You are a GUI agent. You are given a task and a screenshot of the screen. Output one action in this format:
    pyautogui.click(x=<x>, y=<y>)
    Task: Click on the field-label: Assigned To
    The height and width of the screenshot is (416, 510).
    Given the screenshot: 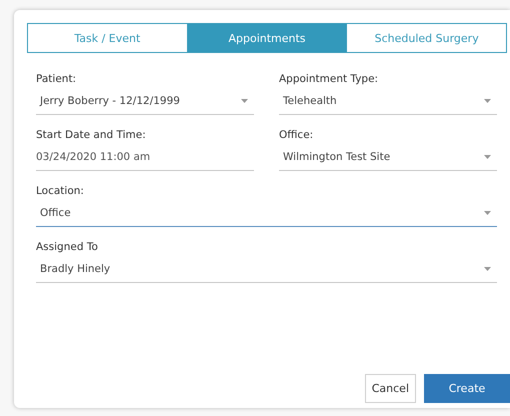 What is the action you would take?
    pyautogui.click(x=67, y=247)
    